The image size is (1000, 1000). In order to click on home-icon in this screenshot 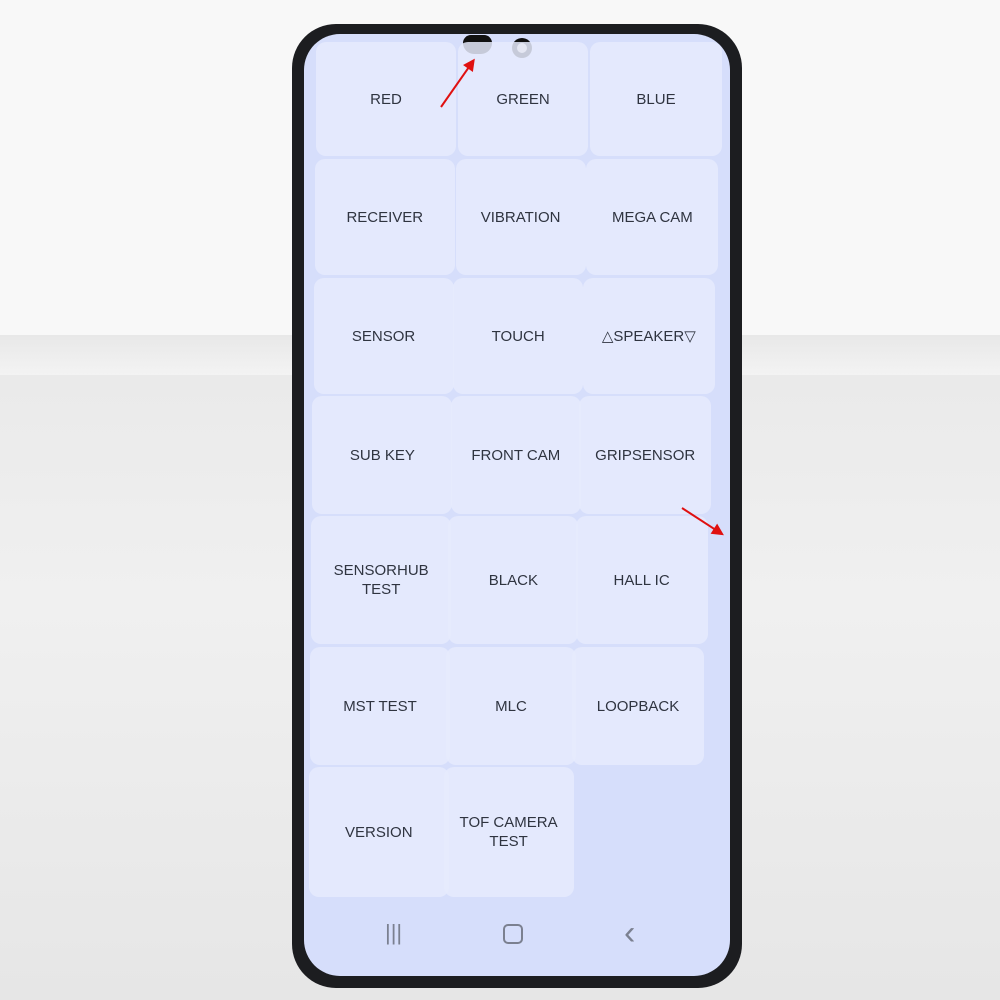, I will do `click(513, 934)`.